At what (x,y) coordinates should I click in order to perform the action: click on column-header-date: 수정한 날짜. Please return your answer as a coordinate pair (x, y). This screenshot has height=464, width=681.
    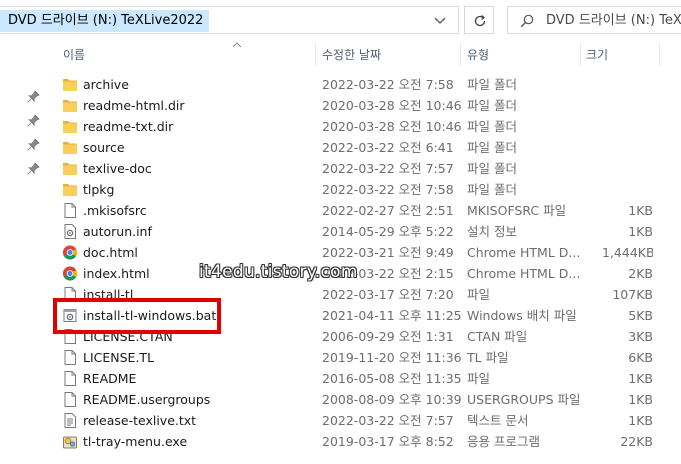
    Looking at the image, I should click on (351, 55).